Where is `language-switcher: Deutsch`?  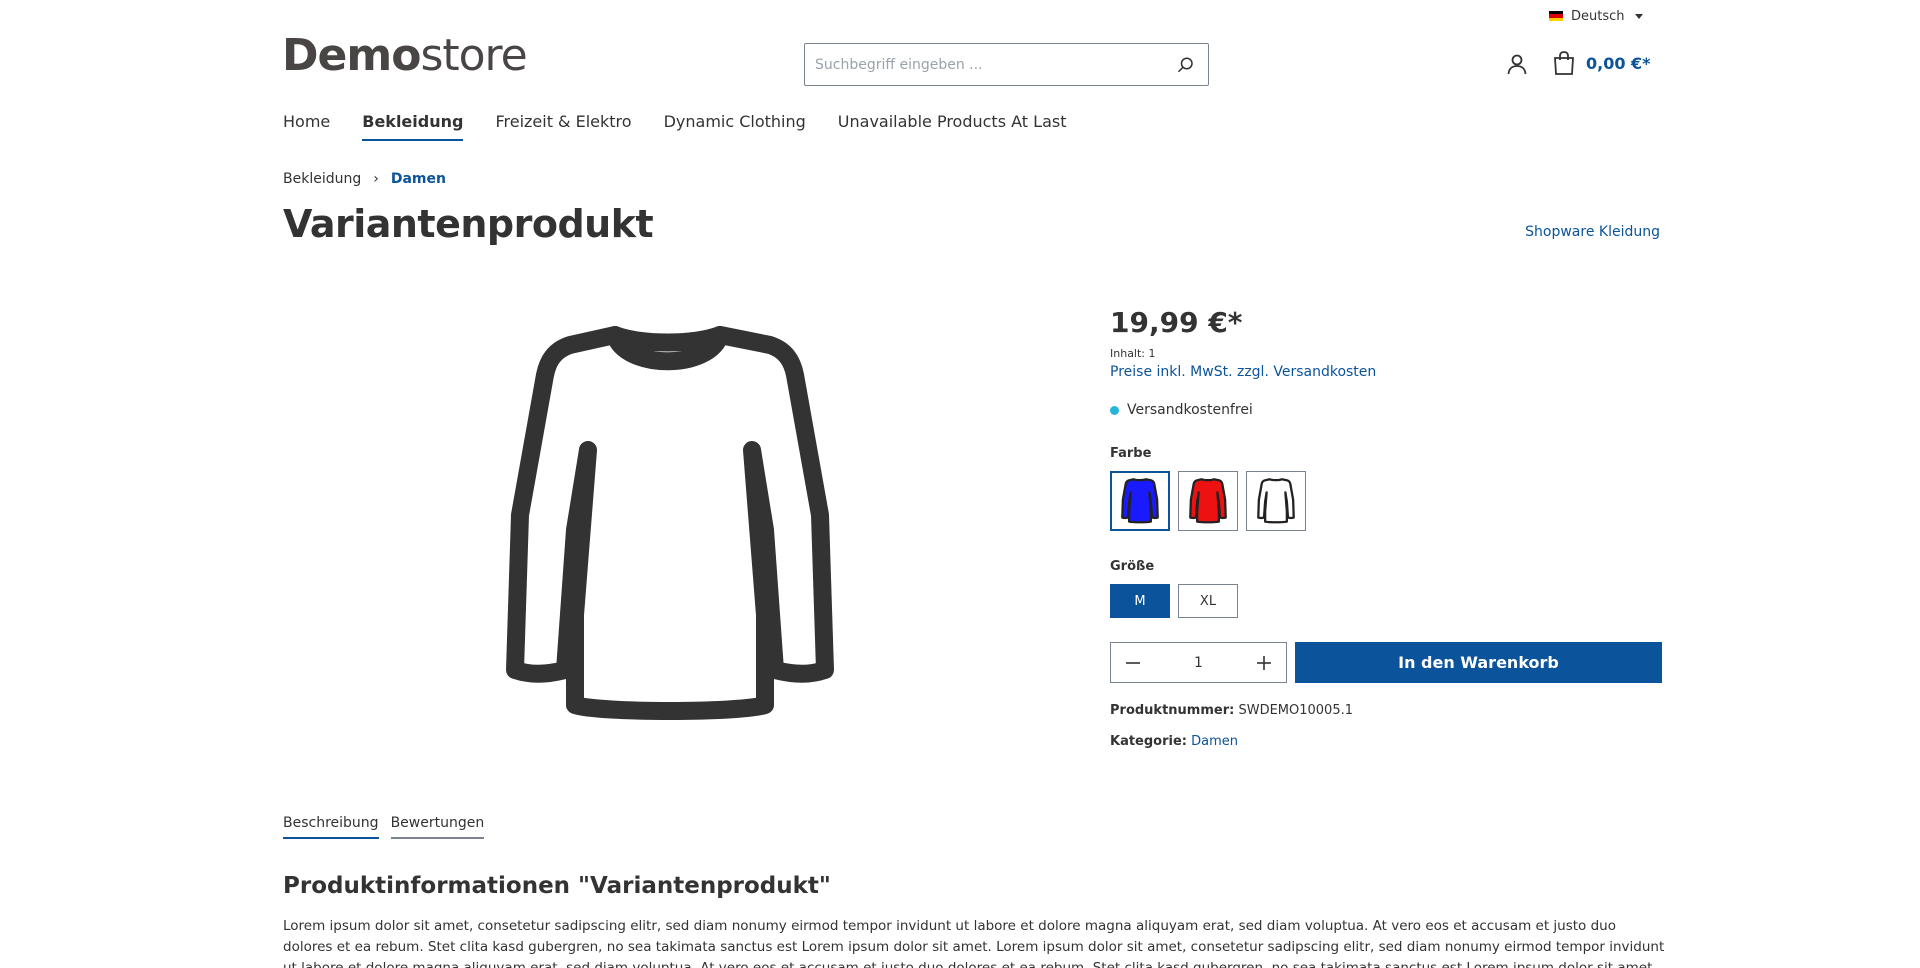
language-switcher: Deutsch is located at coordinates (1596, 16).